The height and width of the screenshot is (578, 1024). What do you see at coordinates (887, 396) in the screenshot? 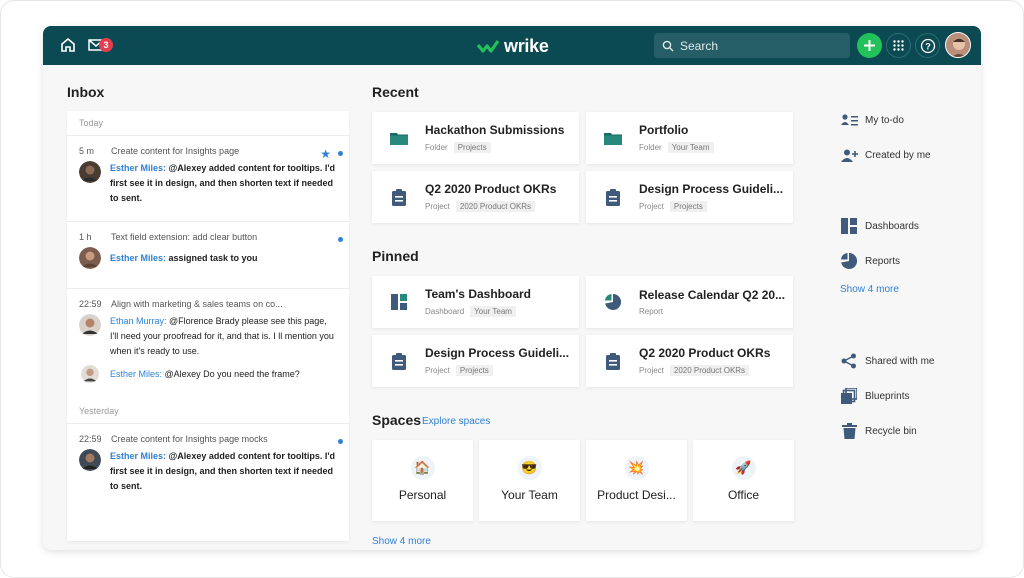
I see `blueprints-label: Blueprints` at bounding box center [887, 396].